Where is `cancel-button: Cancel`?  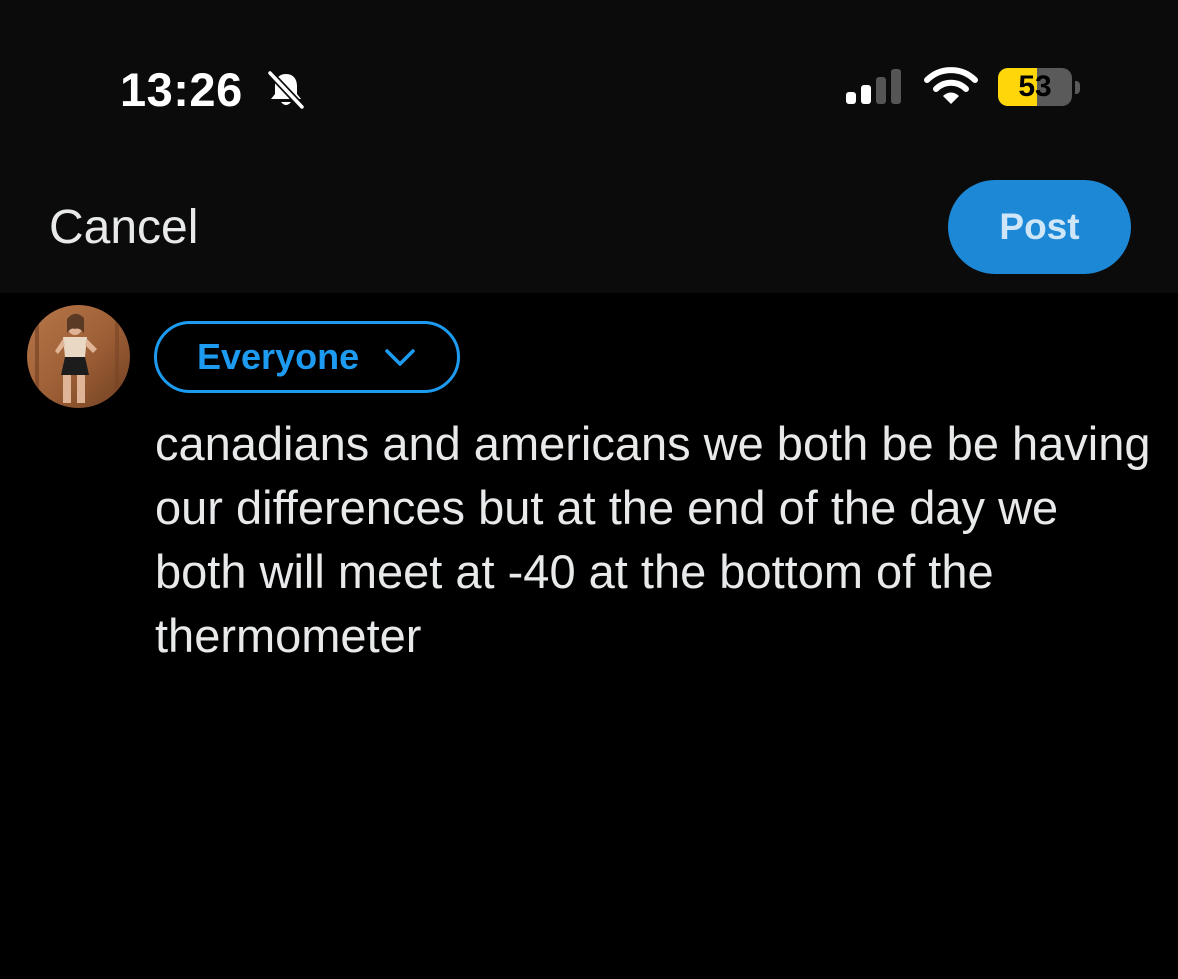 cancel-button: Cancel is located at coordinates (123, 228).